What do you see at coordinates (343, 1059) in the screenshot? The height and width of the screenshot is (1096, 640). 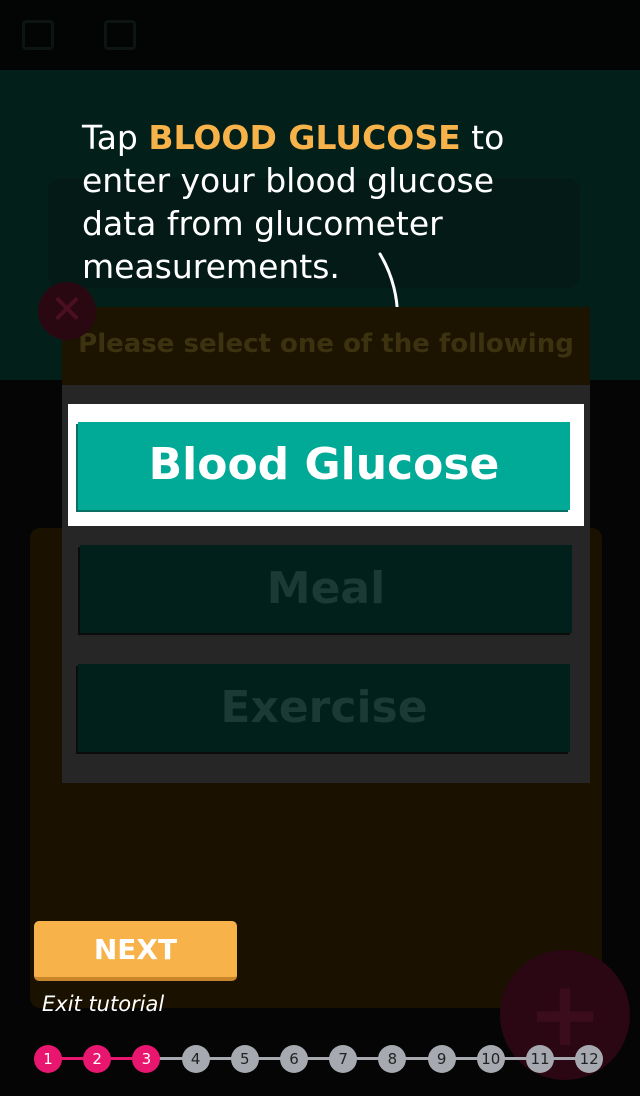 I see `step-7: 7` at bounding box center [343, 1059].